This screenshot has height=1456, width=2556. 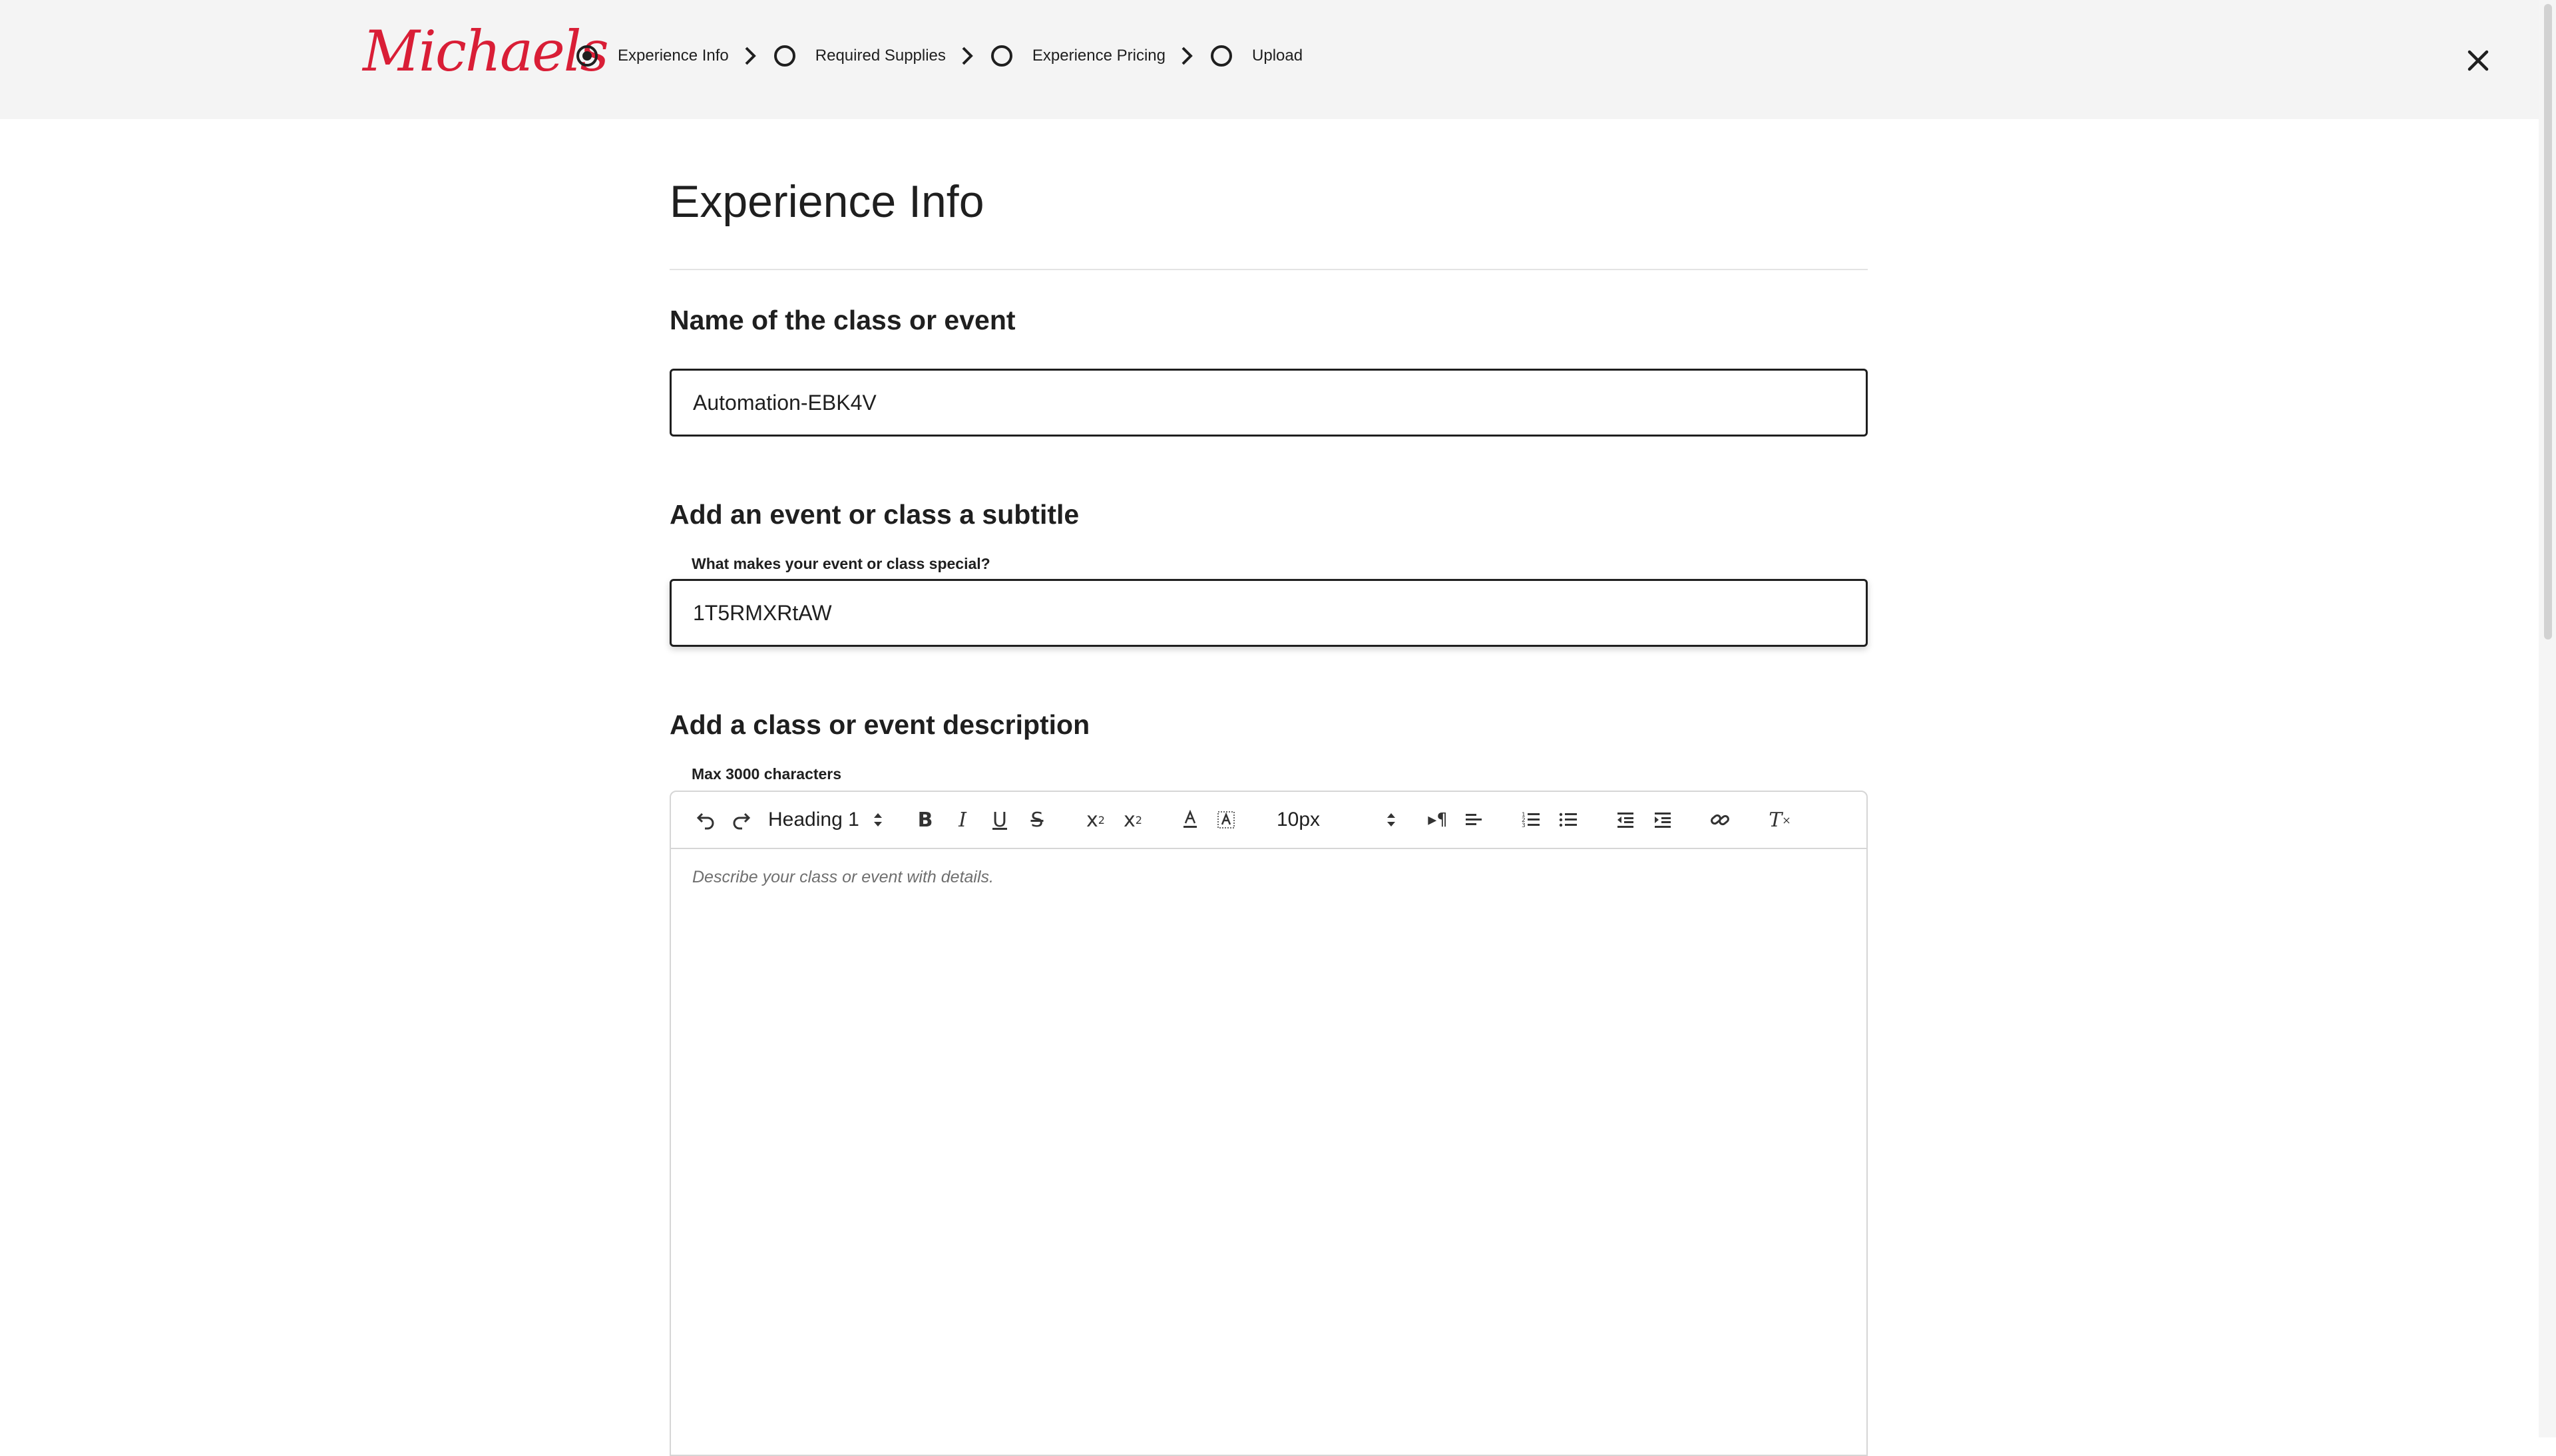 I want to click on step-experience-info: Experience Info, so click(x=652, y=56).